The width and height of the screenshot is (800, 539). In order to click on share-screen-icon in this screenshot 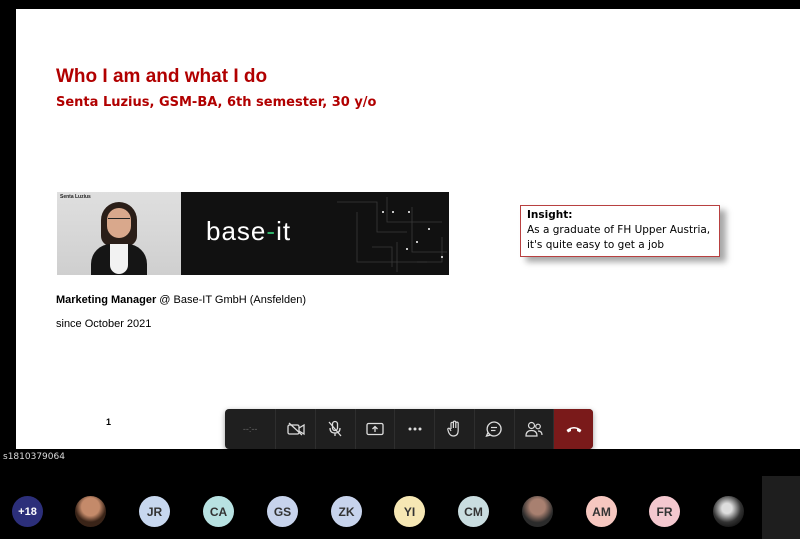, I will do `click(375, 429)`.